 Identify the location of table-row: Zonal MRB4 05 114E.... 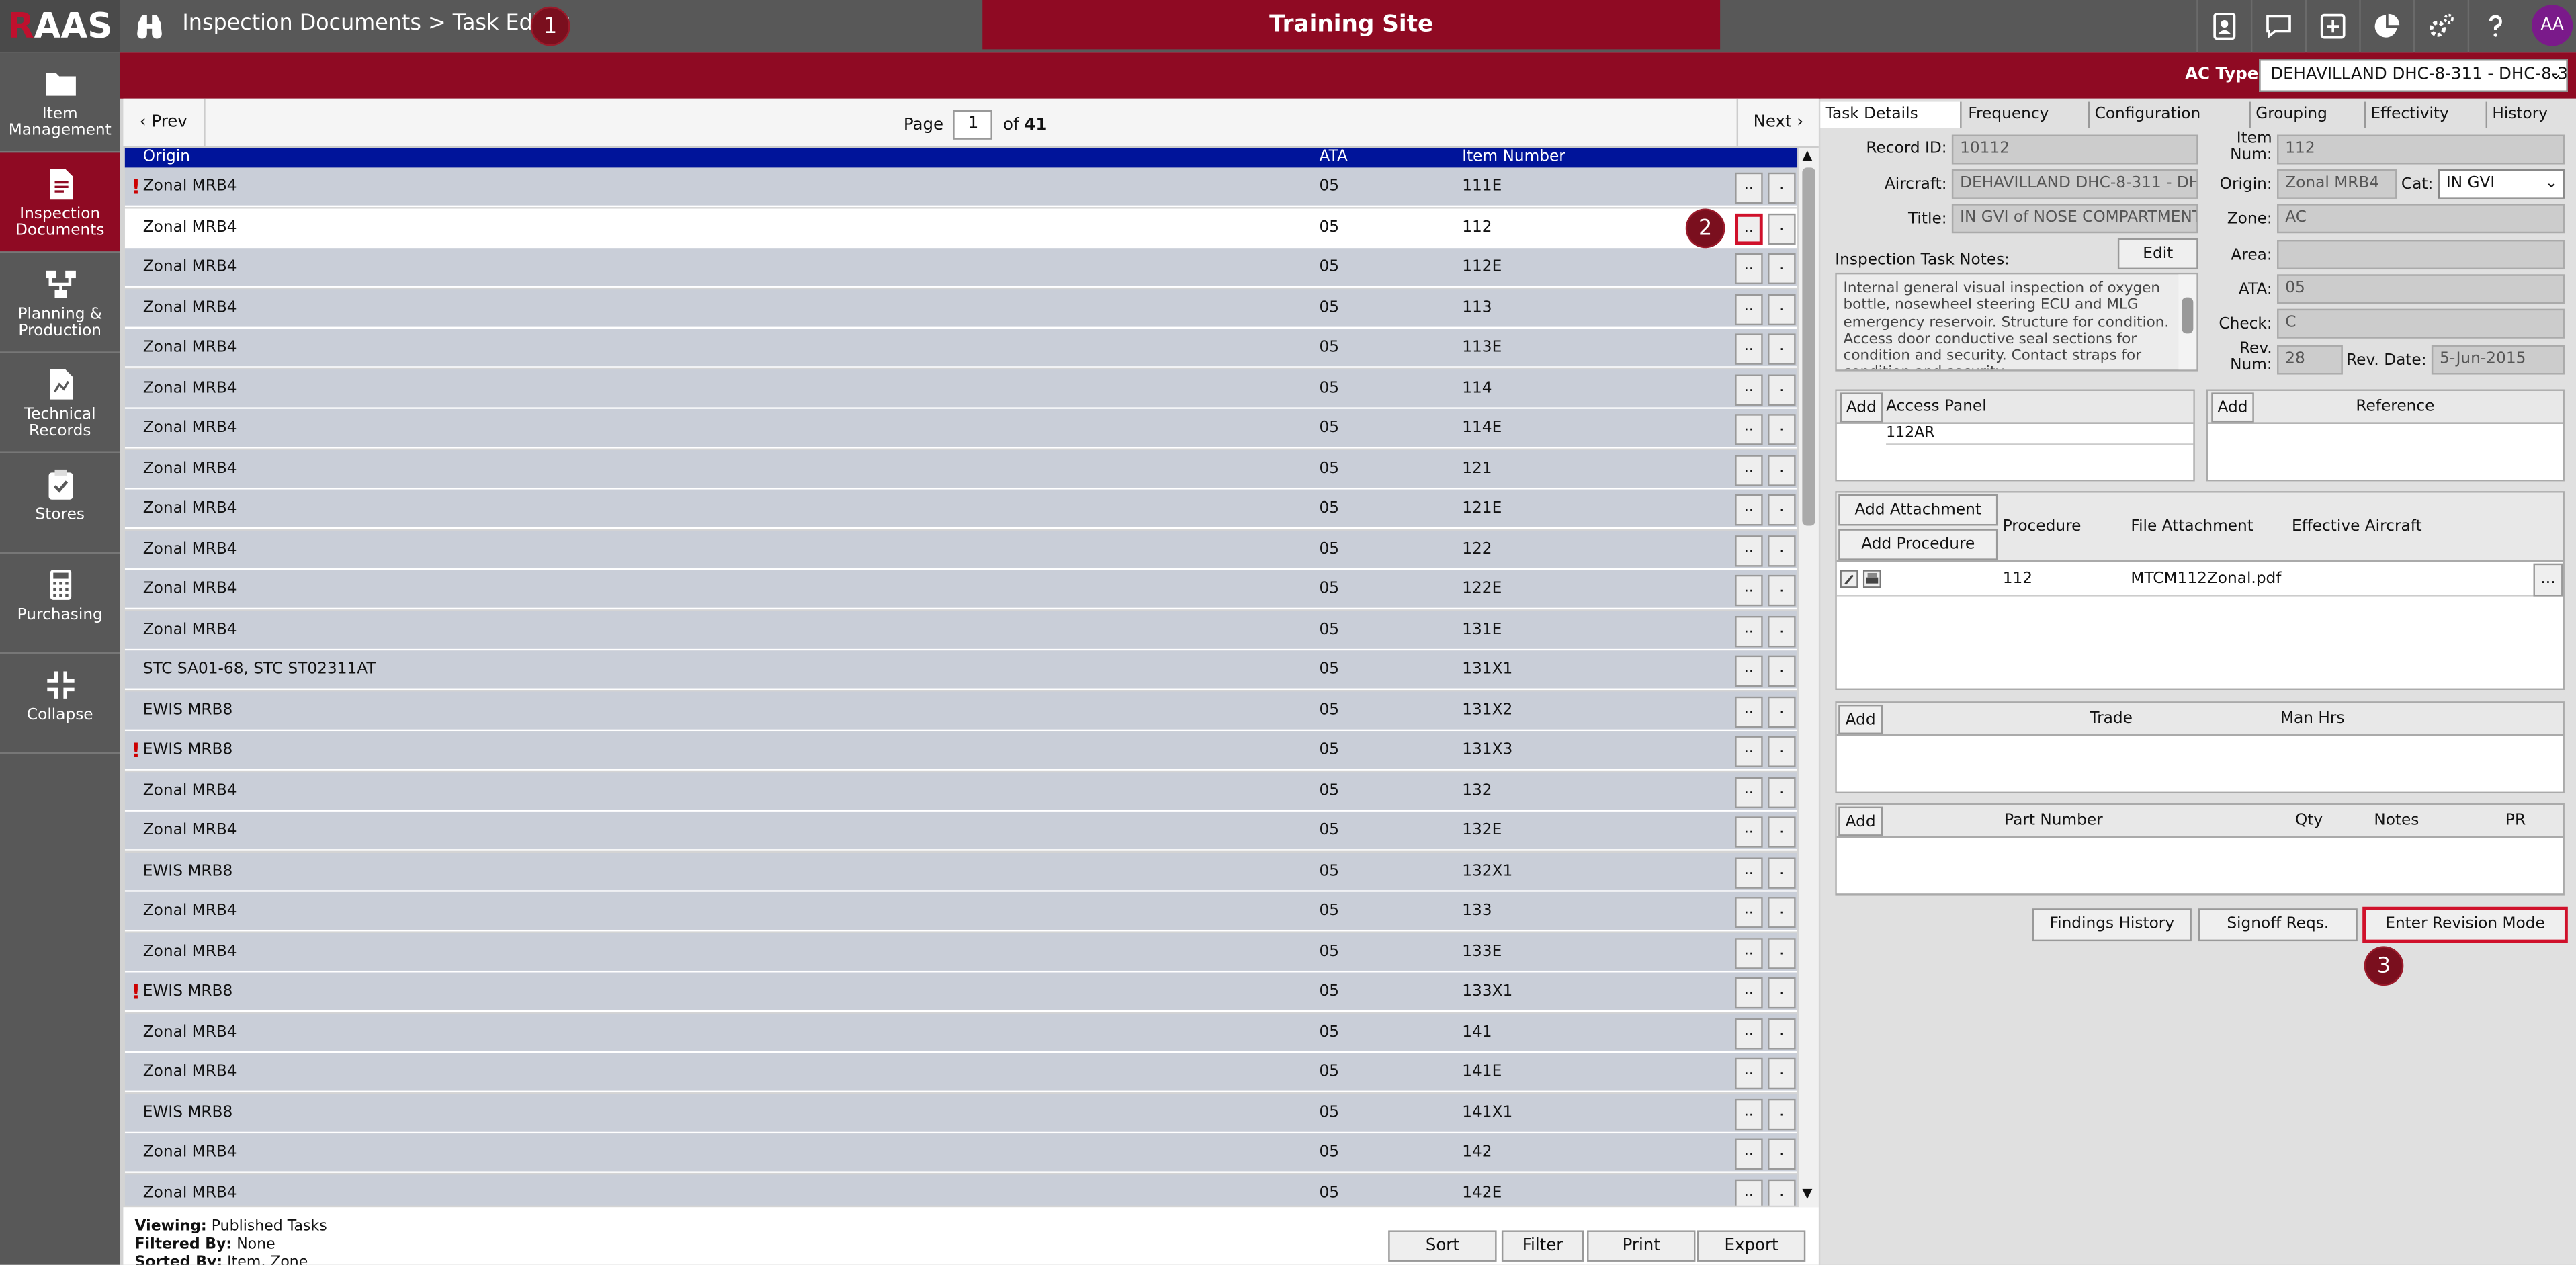
(961, 428).